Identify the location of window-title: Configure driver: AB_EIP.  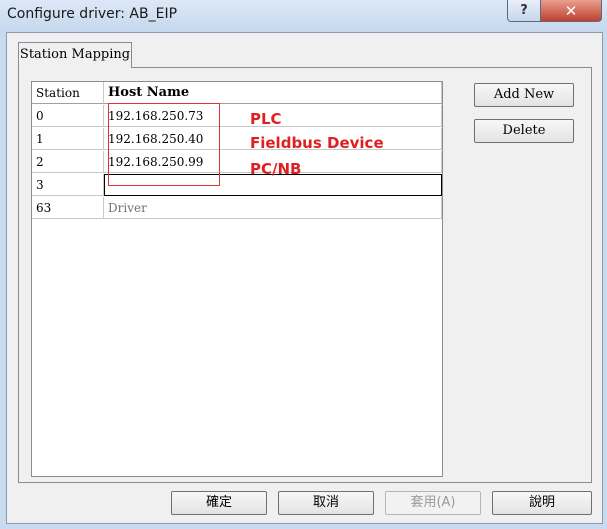
(92, 14).